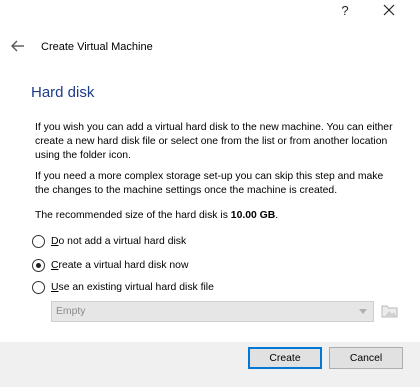 This screenshot has width=420, height=387. Describe the element at coordinates (210, 364) in the screenshot. I see `button-bar: Create Cancel` at that location.